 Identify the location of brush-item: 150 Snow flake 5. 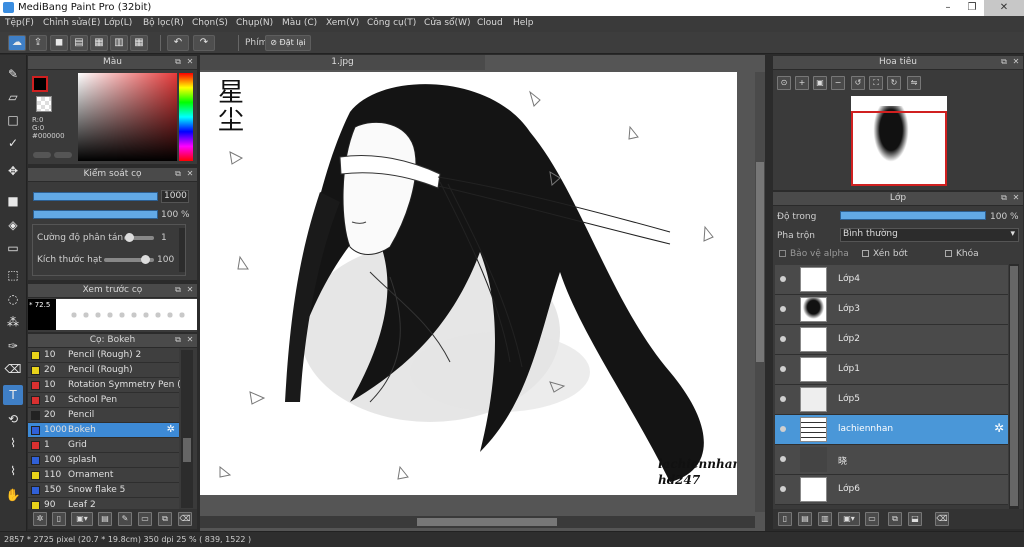
(103, 490).